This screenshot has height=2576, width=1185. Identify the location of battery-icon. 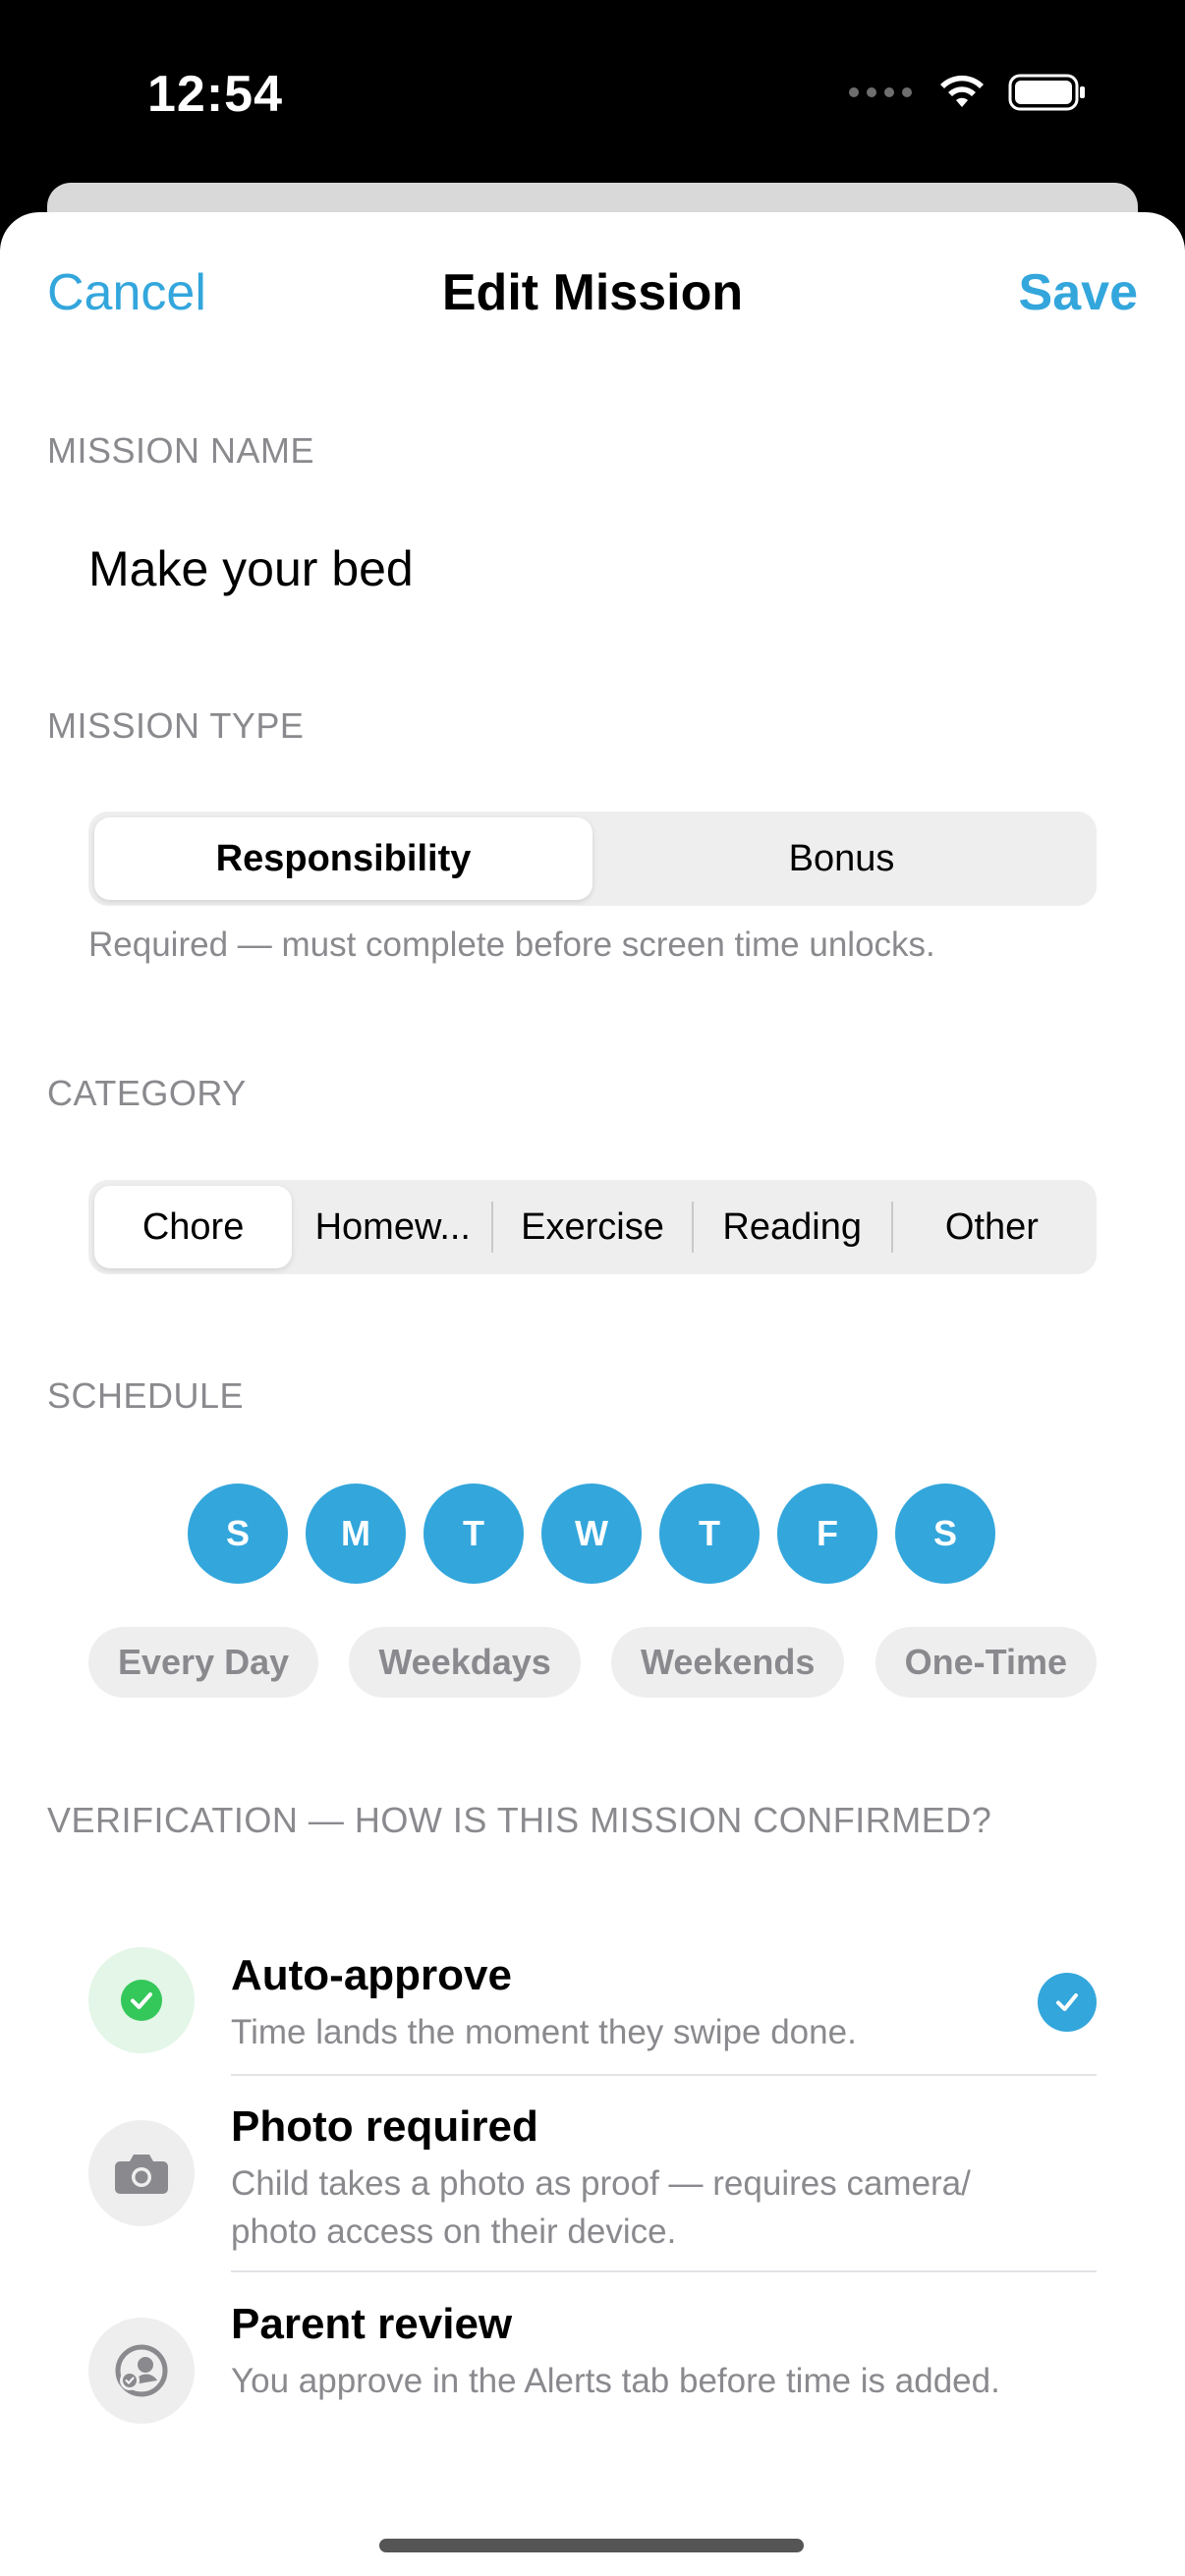
(1046, 92).